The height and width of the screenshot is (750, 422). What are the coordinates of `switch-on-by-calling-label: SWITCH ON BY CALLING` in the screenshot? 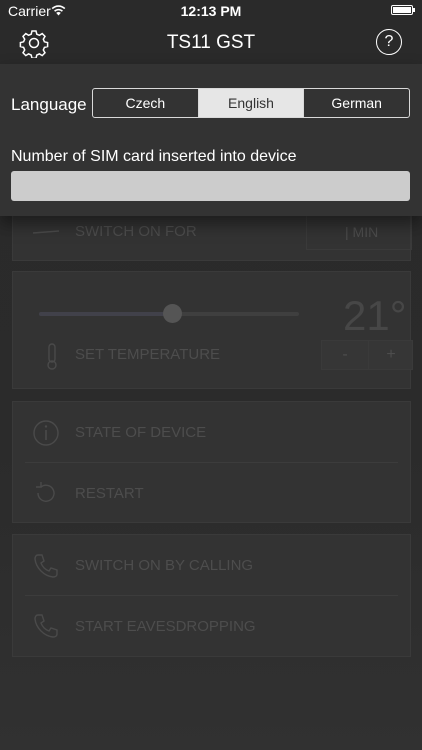 It's located at (164, 565).